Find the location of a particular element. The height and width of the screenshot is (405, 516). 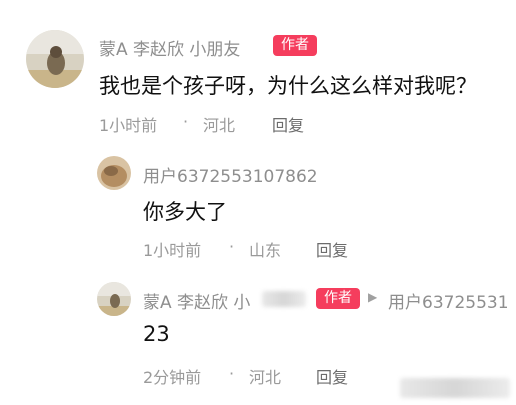

blurred-watermark is located at coordinates (455, 388).